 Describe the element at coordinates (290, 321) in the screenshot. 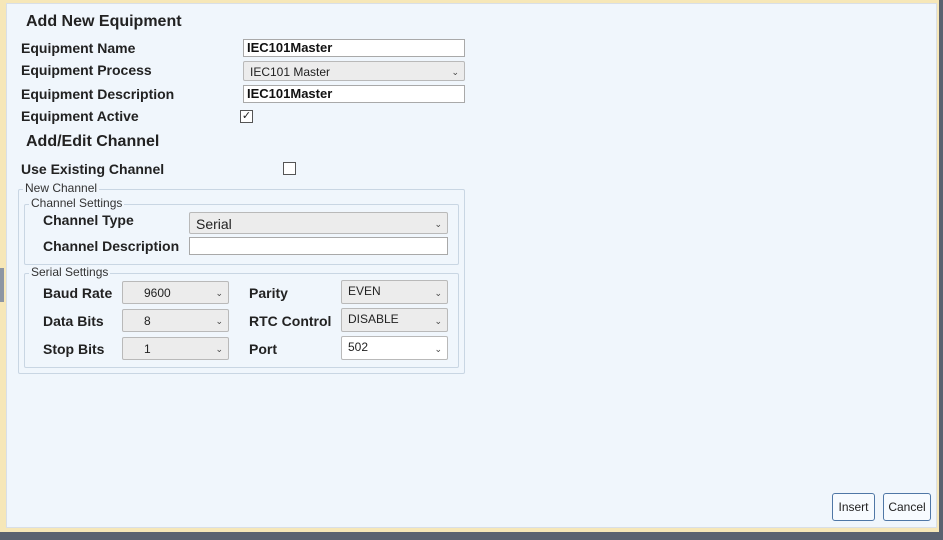

I see `rtc-control-label: RTC Control` at that location.